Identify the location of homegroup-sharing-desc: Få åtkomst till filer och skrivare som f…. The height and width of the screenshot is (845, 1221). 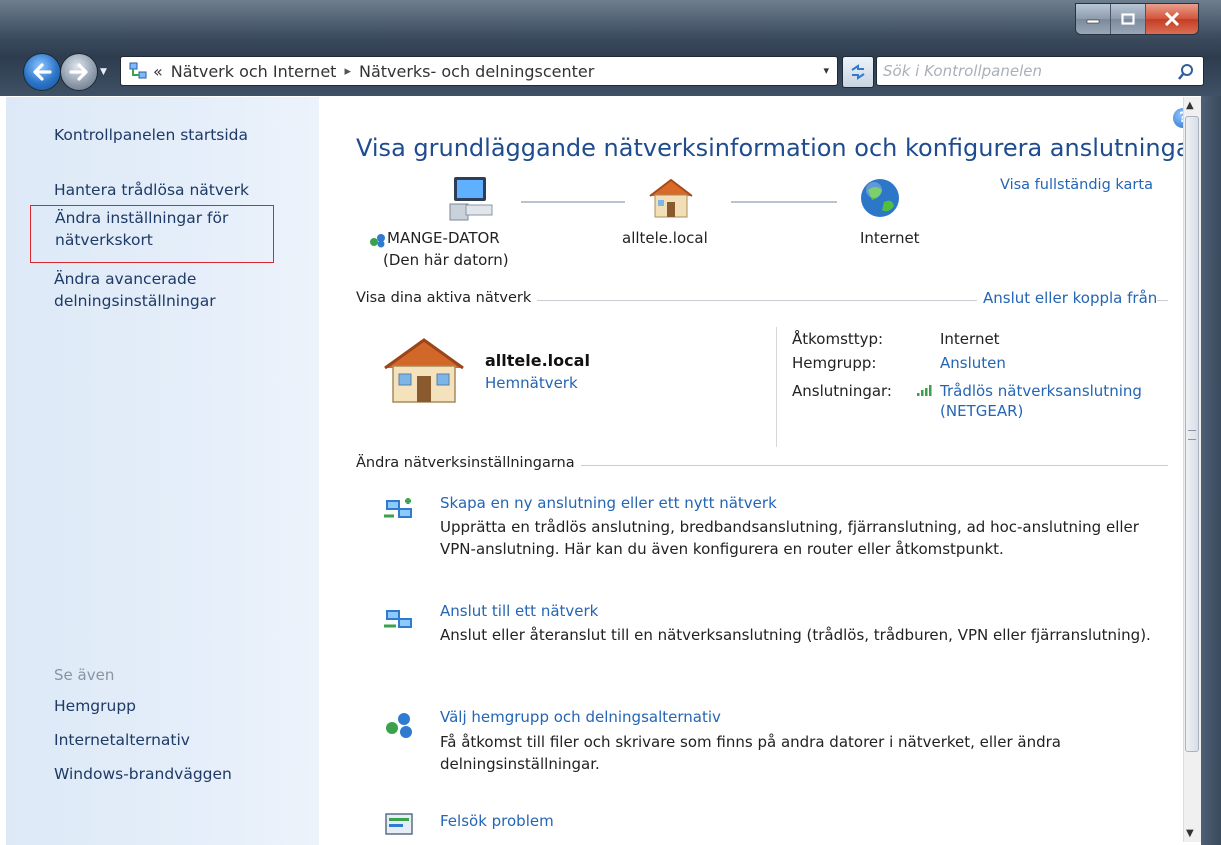
(750, 753).